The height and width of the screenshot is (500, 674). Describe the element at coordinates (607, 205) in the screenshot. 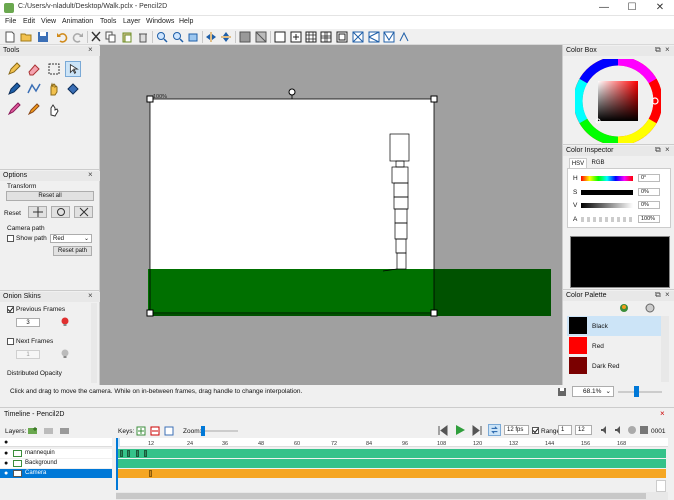

I see `value-slider` at that location.